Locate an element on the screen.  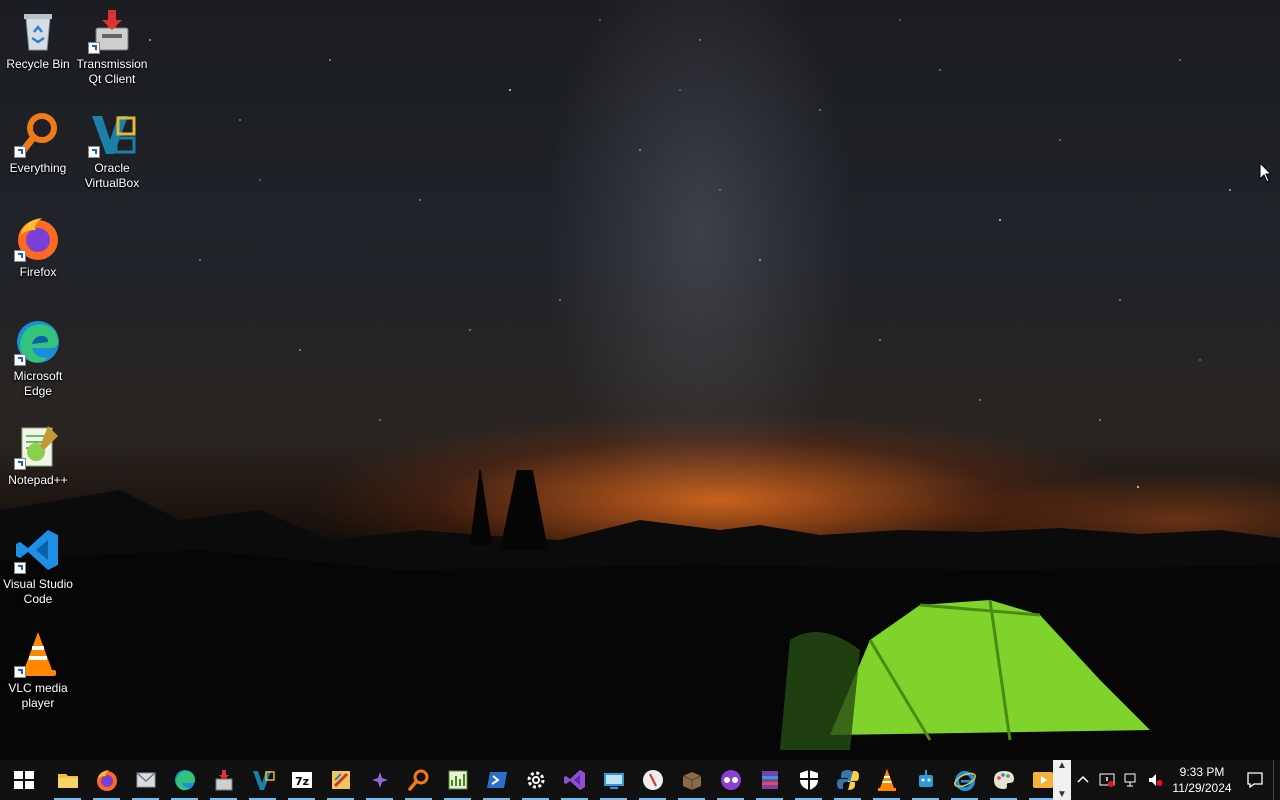
desktop-icon-virtualbox: Oracle VirtualBox is located at coordinates (112, 150).